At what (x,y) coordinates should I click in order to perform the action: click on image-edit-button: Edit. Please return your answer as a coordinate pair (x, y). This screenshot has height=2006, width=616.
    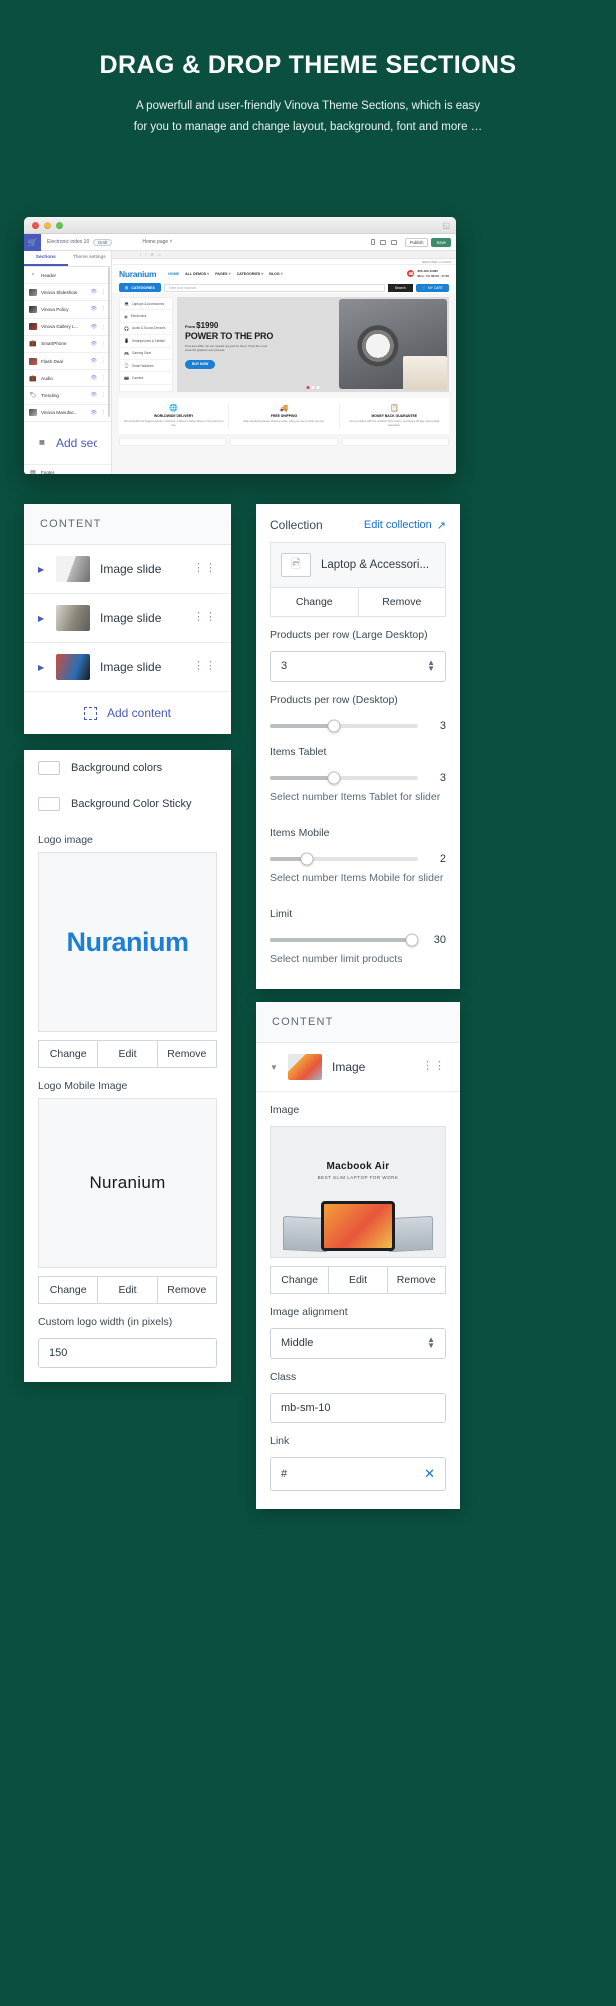
    Looking at the image, I should click on (358, 1280).